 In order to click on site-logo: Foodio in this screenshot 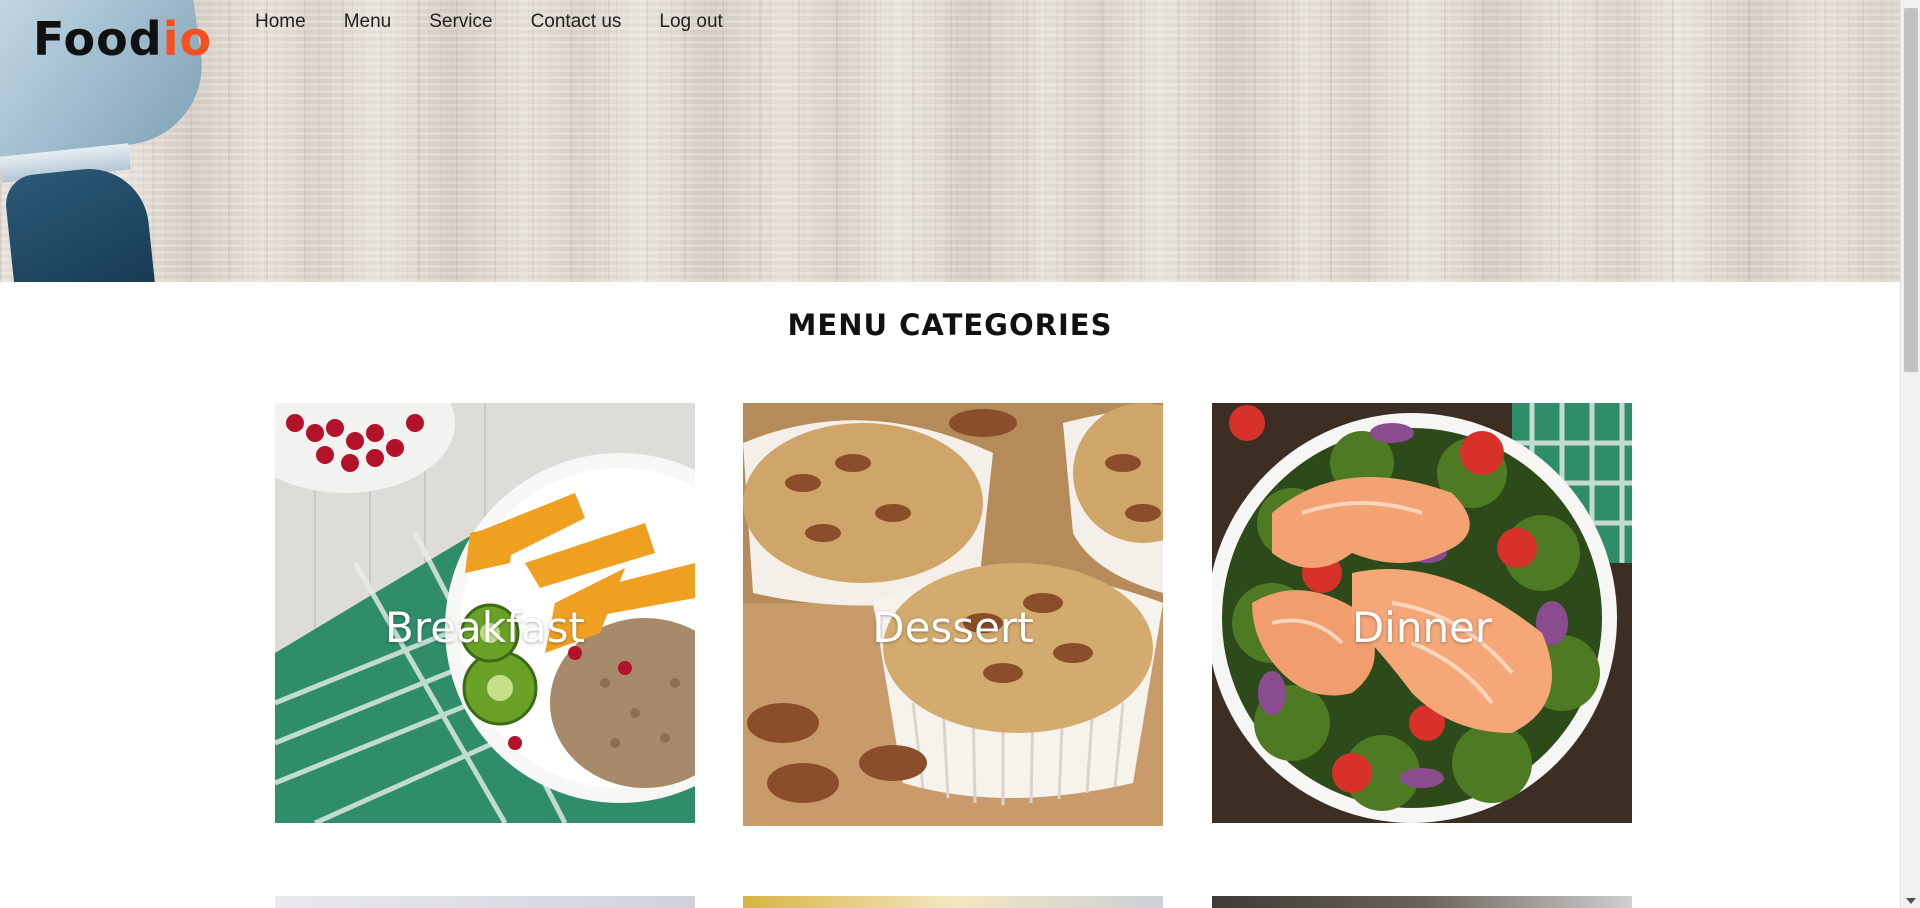, I will do `click(122, 39)`.